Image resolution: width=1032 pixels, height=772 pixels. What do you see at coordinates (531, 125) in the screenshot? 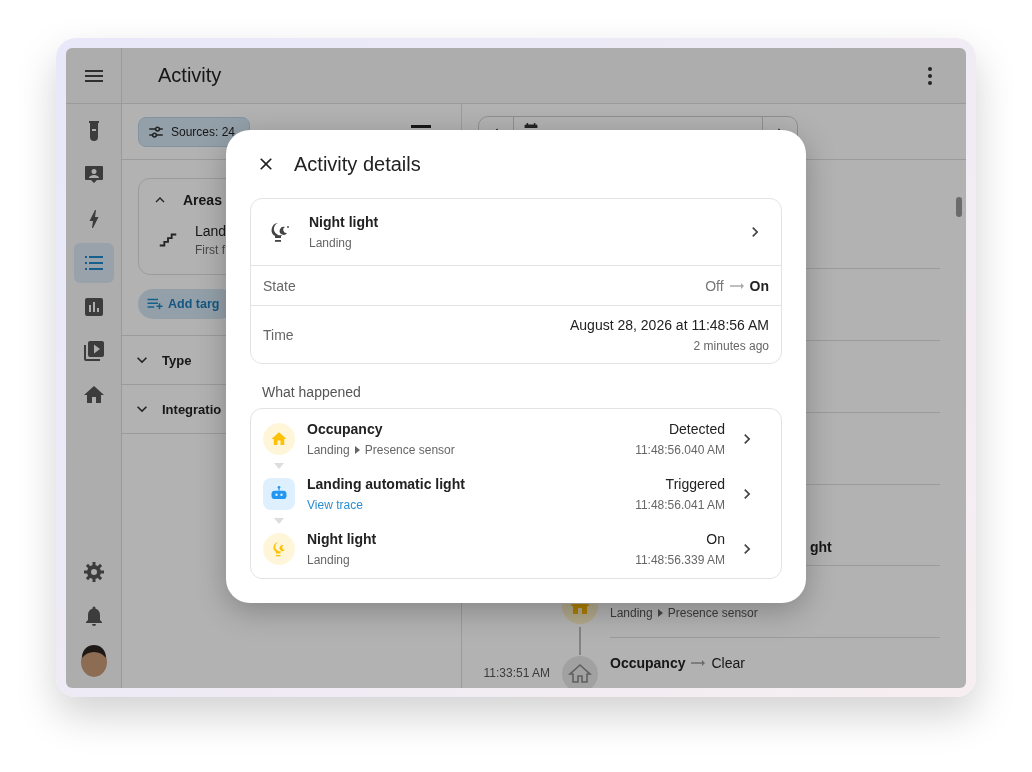
I see `calendar-icon` at bounding box center [531, 125].